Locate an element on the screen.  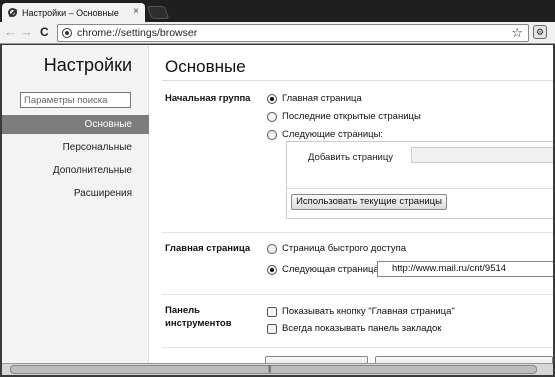
homepage-label: Главная страница is located at coordinates (208, 248).